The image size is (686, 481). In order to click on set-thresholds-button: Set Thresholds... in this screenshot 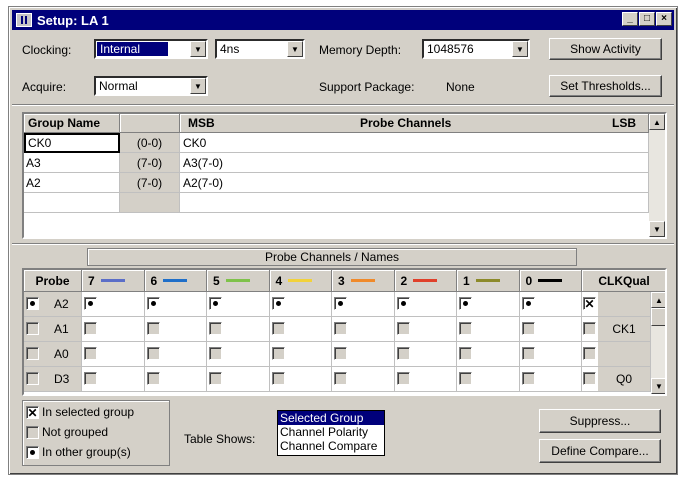, I will do `click(605, 86)`.